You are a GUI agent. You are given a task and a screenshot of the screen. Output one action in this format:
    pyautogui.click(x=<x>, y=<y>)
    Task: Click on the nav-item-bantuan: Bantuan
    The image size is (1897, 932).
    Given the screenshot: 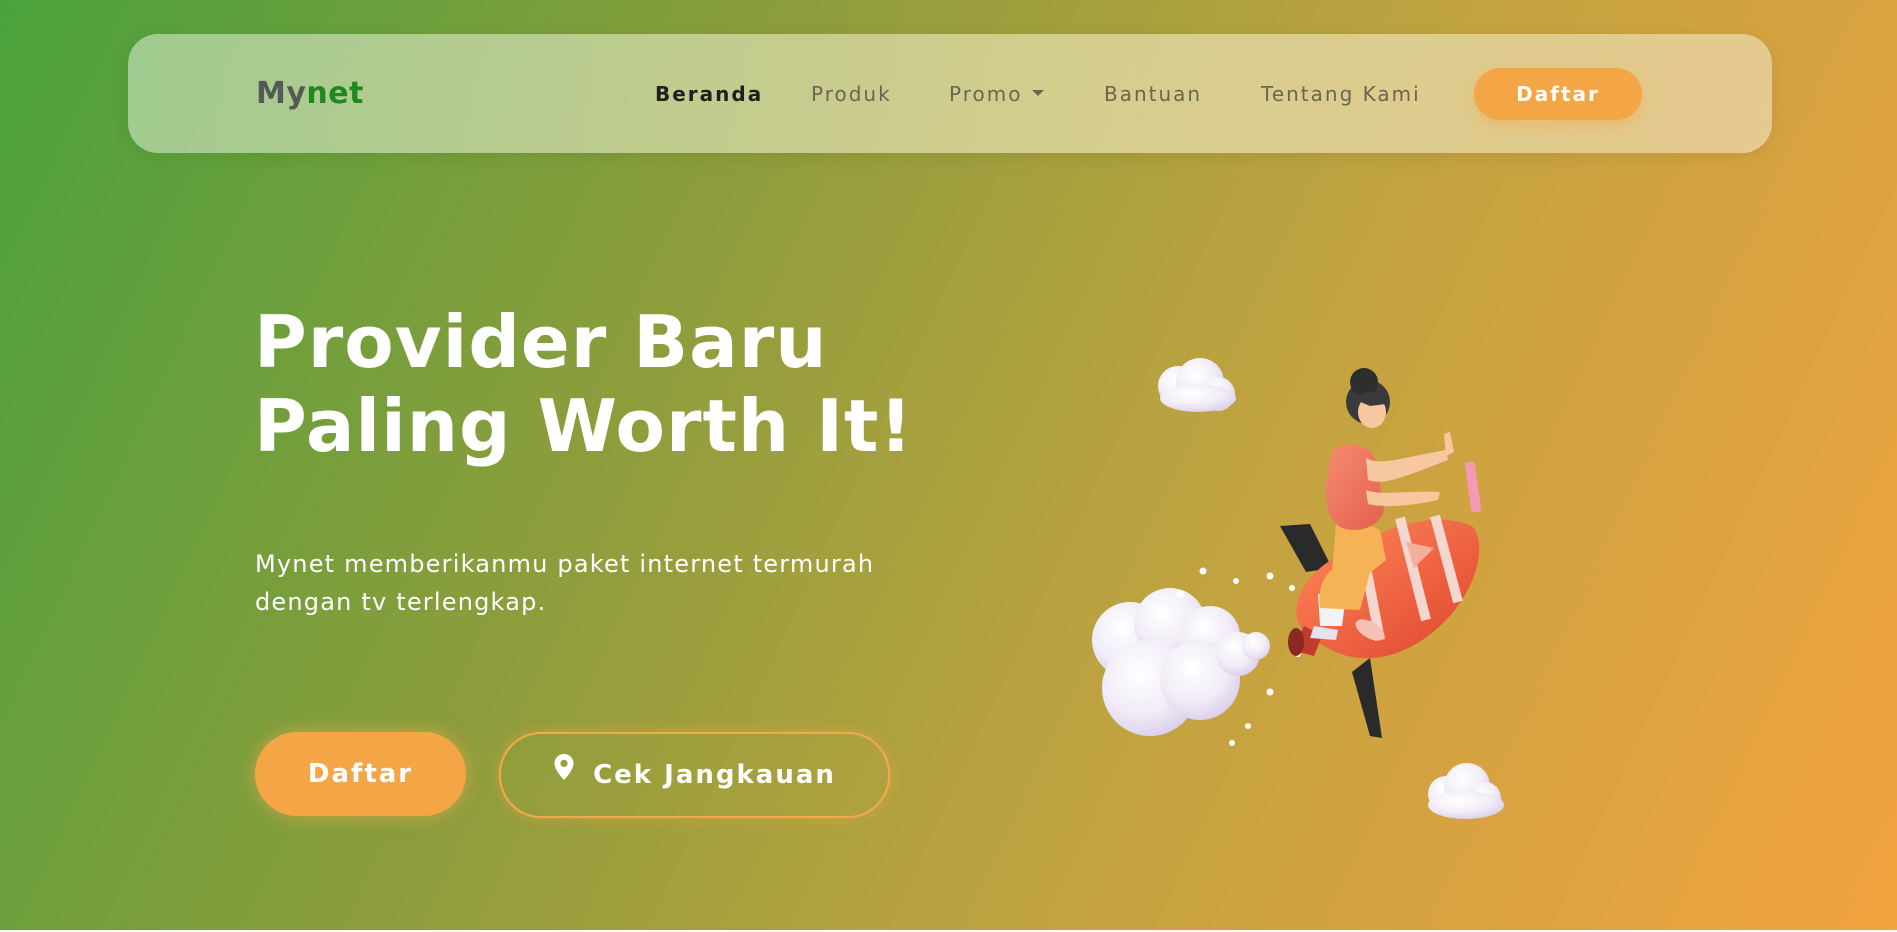 What is the action you would take?
    pyautogui.click(x=1153, y=94)
    